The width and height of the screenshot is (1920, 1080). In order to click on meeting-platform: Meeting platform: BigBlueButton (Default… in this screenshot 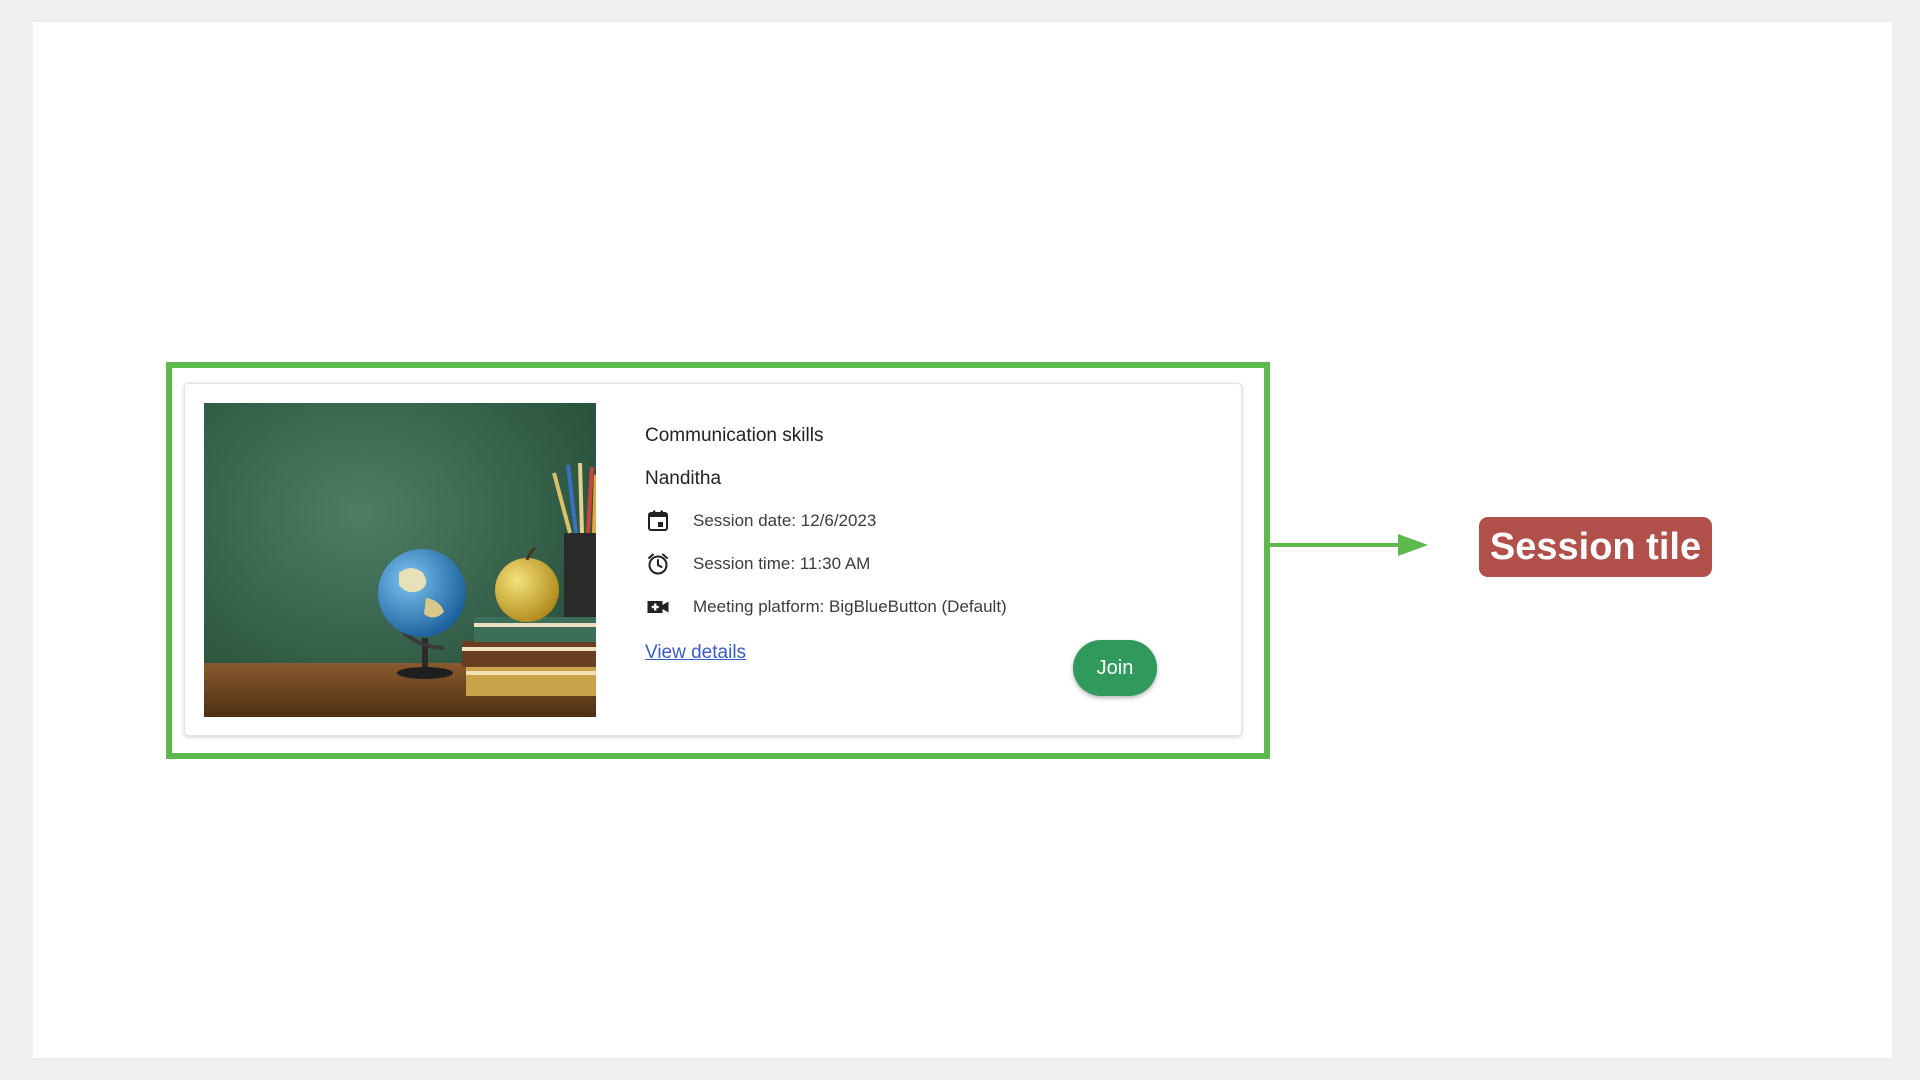, I will do `click(850, 606)`.